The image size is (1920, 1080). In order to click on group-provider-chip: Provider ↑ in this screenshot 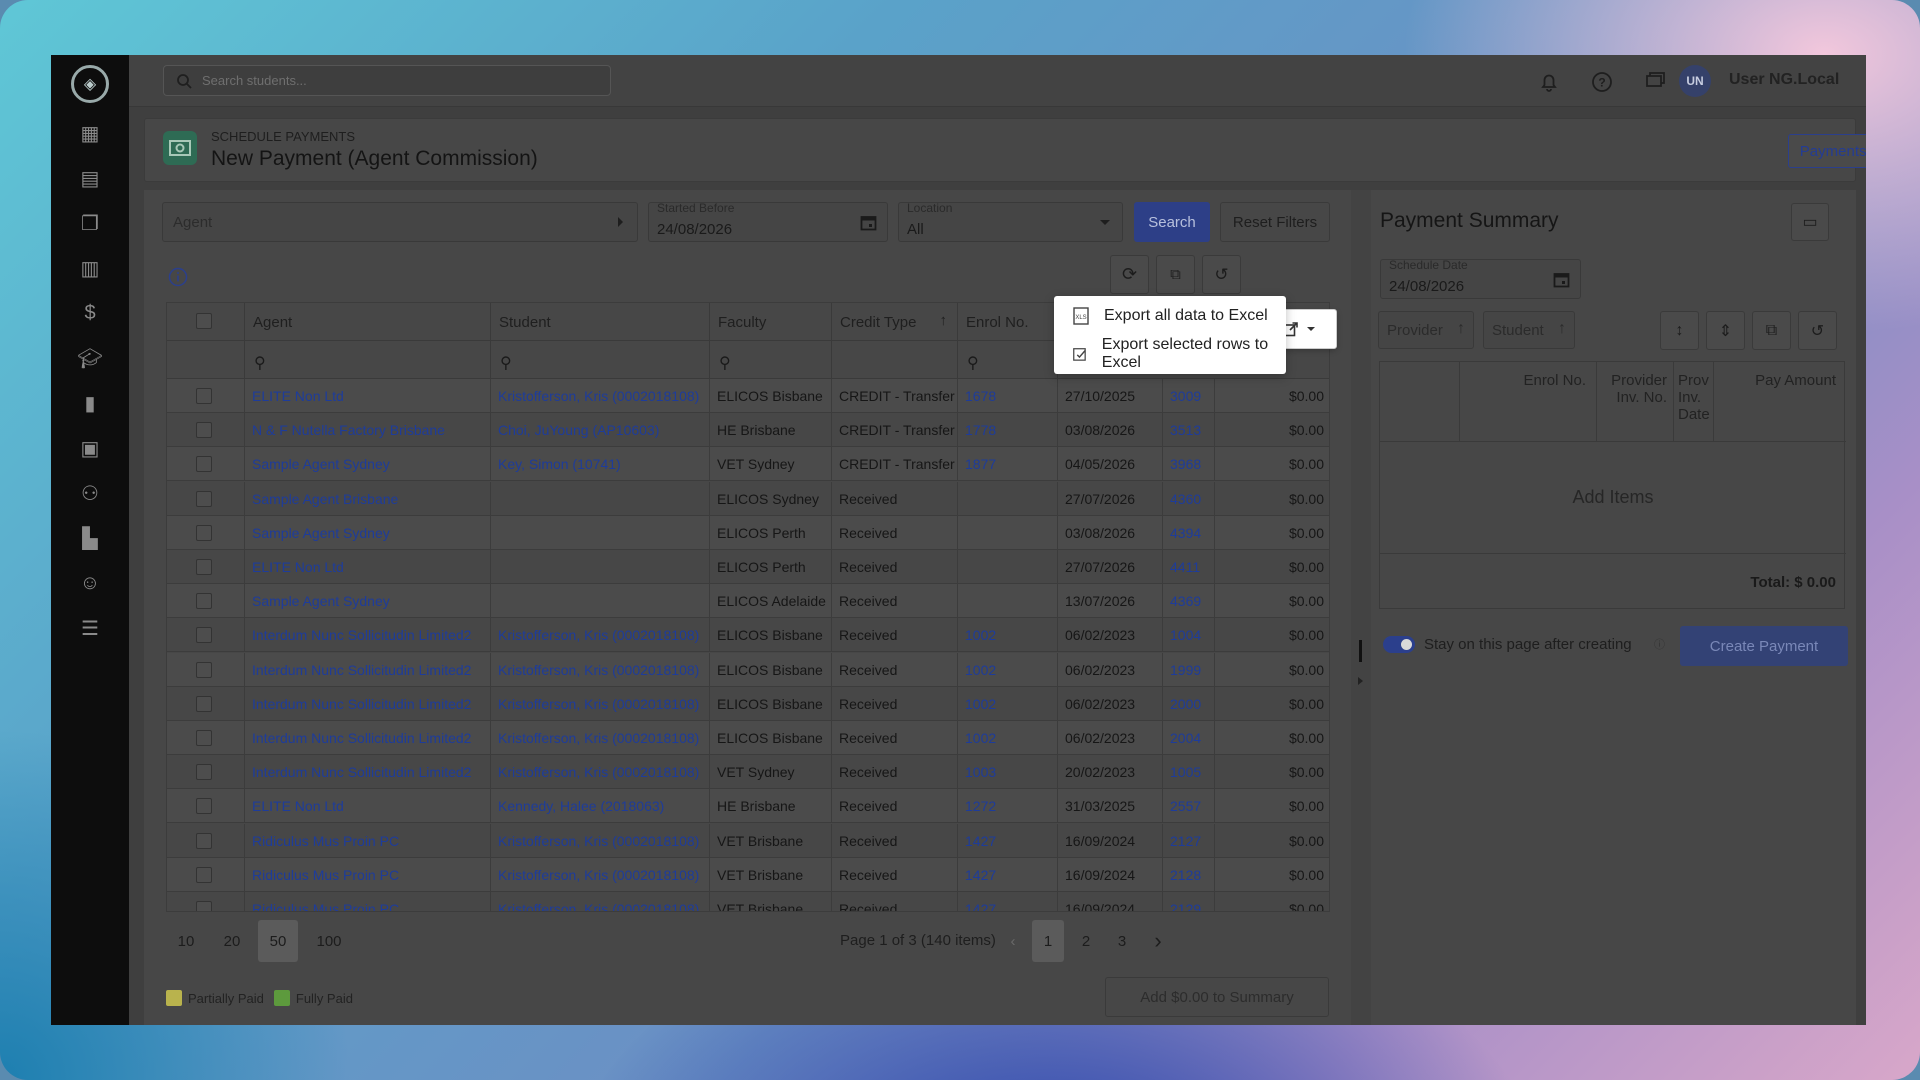, I will do `click(1426, 330)`.